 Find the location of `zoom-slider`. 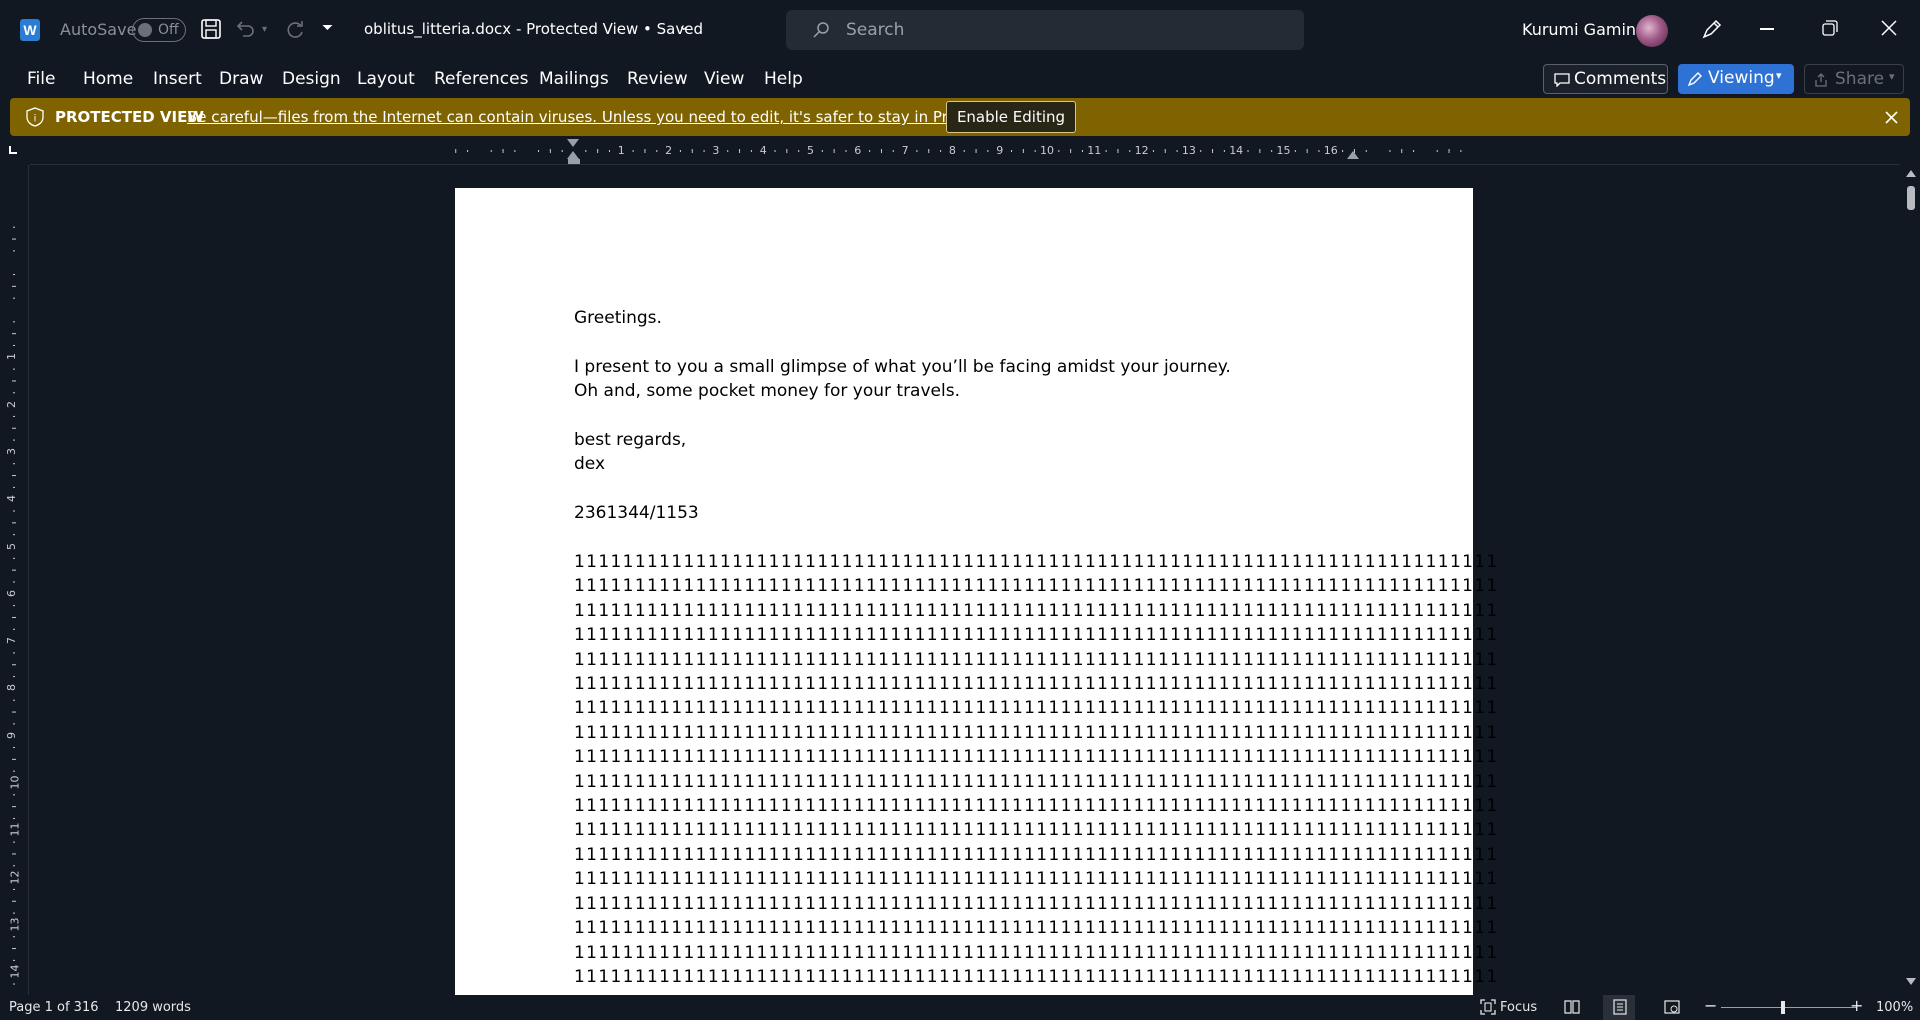

zoom-slider is located at coordinates (1789, 1007).